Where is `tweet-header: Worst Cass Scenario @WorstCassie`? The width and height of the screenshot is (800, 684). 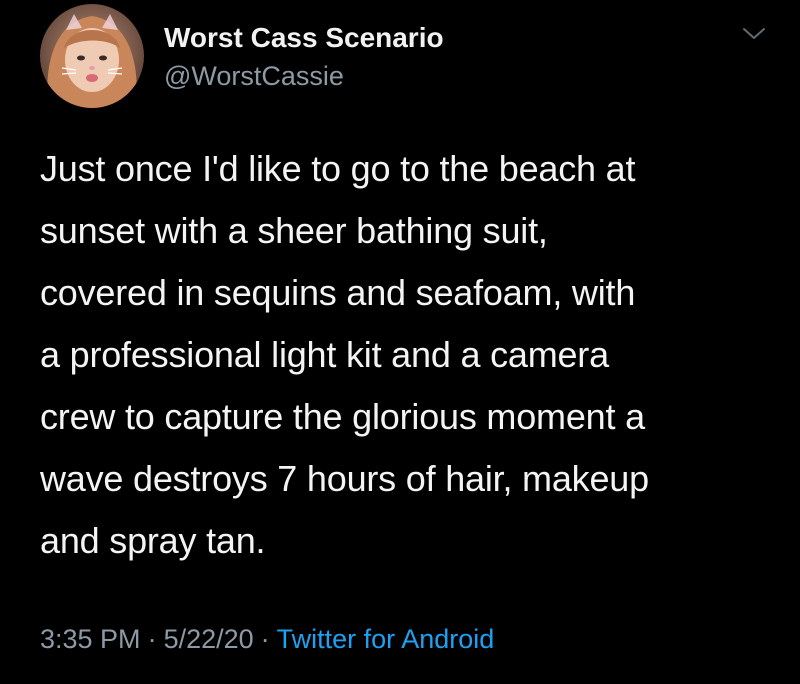
tweet-header: Worst Cass Scenario @WorstCassie is located at coordinates (410, 58).